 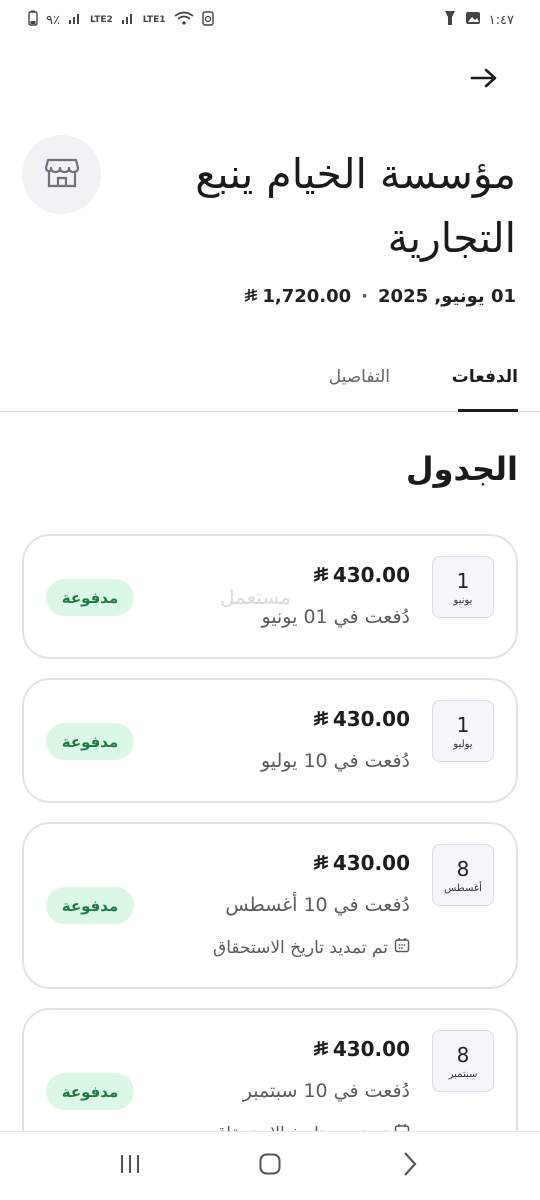 I want to click on calendar-icon, so click(x=402, y=947).